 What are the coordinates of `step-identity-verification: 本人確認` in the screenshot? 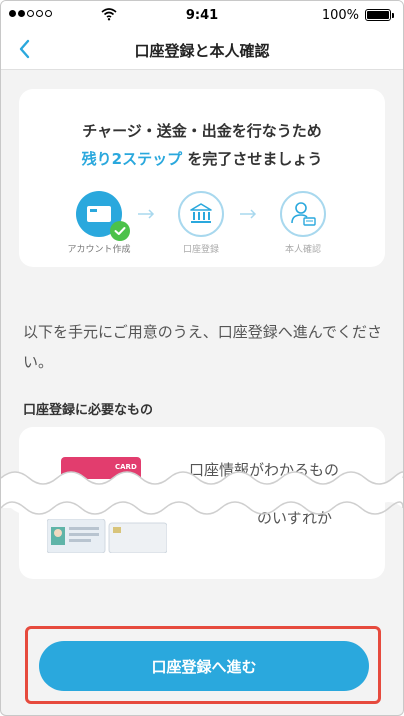 It's located at (303, 223).